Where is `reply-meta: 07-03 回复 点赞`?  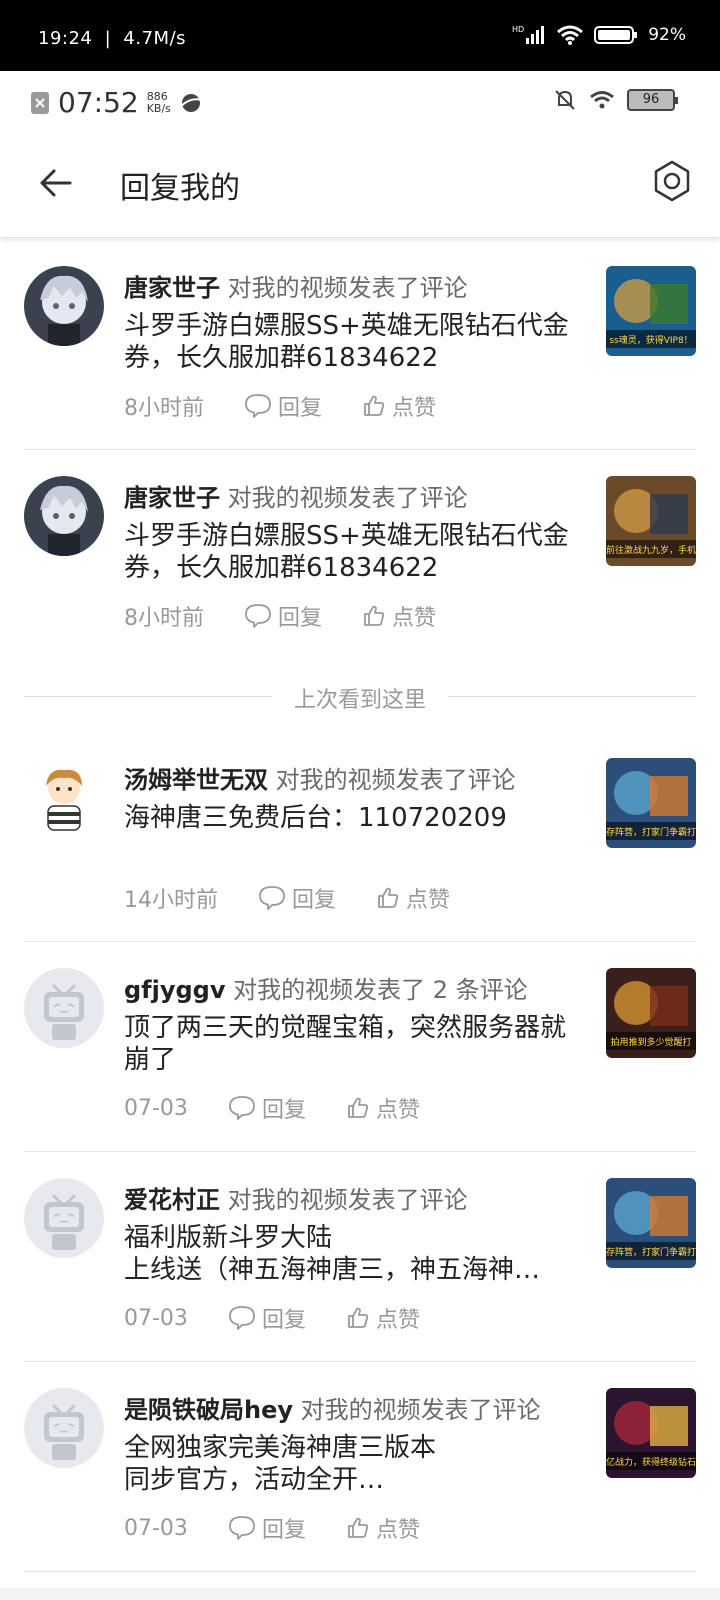 reply-meta: 07-03 回复 点赞 is located at coordinates (292, 1528).